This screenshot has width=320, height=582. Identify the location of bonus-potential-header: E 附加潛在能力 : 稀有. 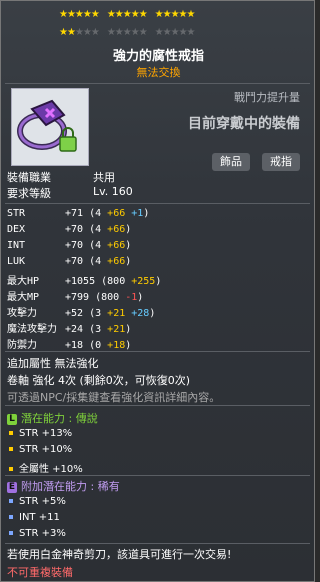
(63, 486).